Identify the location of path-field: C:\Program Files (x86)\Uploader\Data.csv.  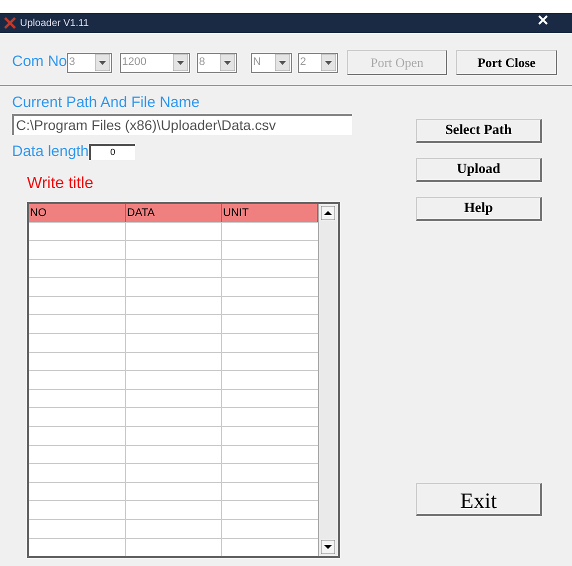
(182, 124).